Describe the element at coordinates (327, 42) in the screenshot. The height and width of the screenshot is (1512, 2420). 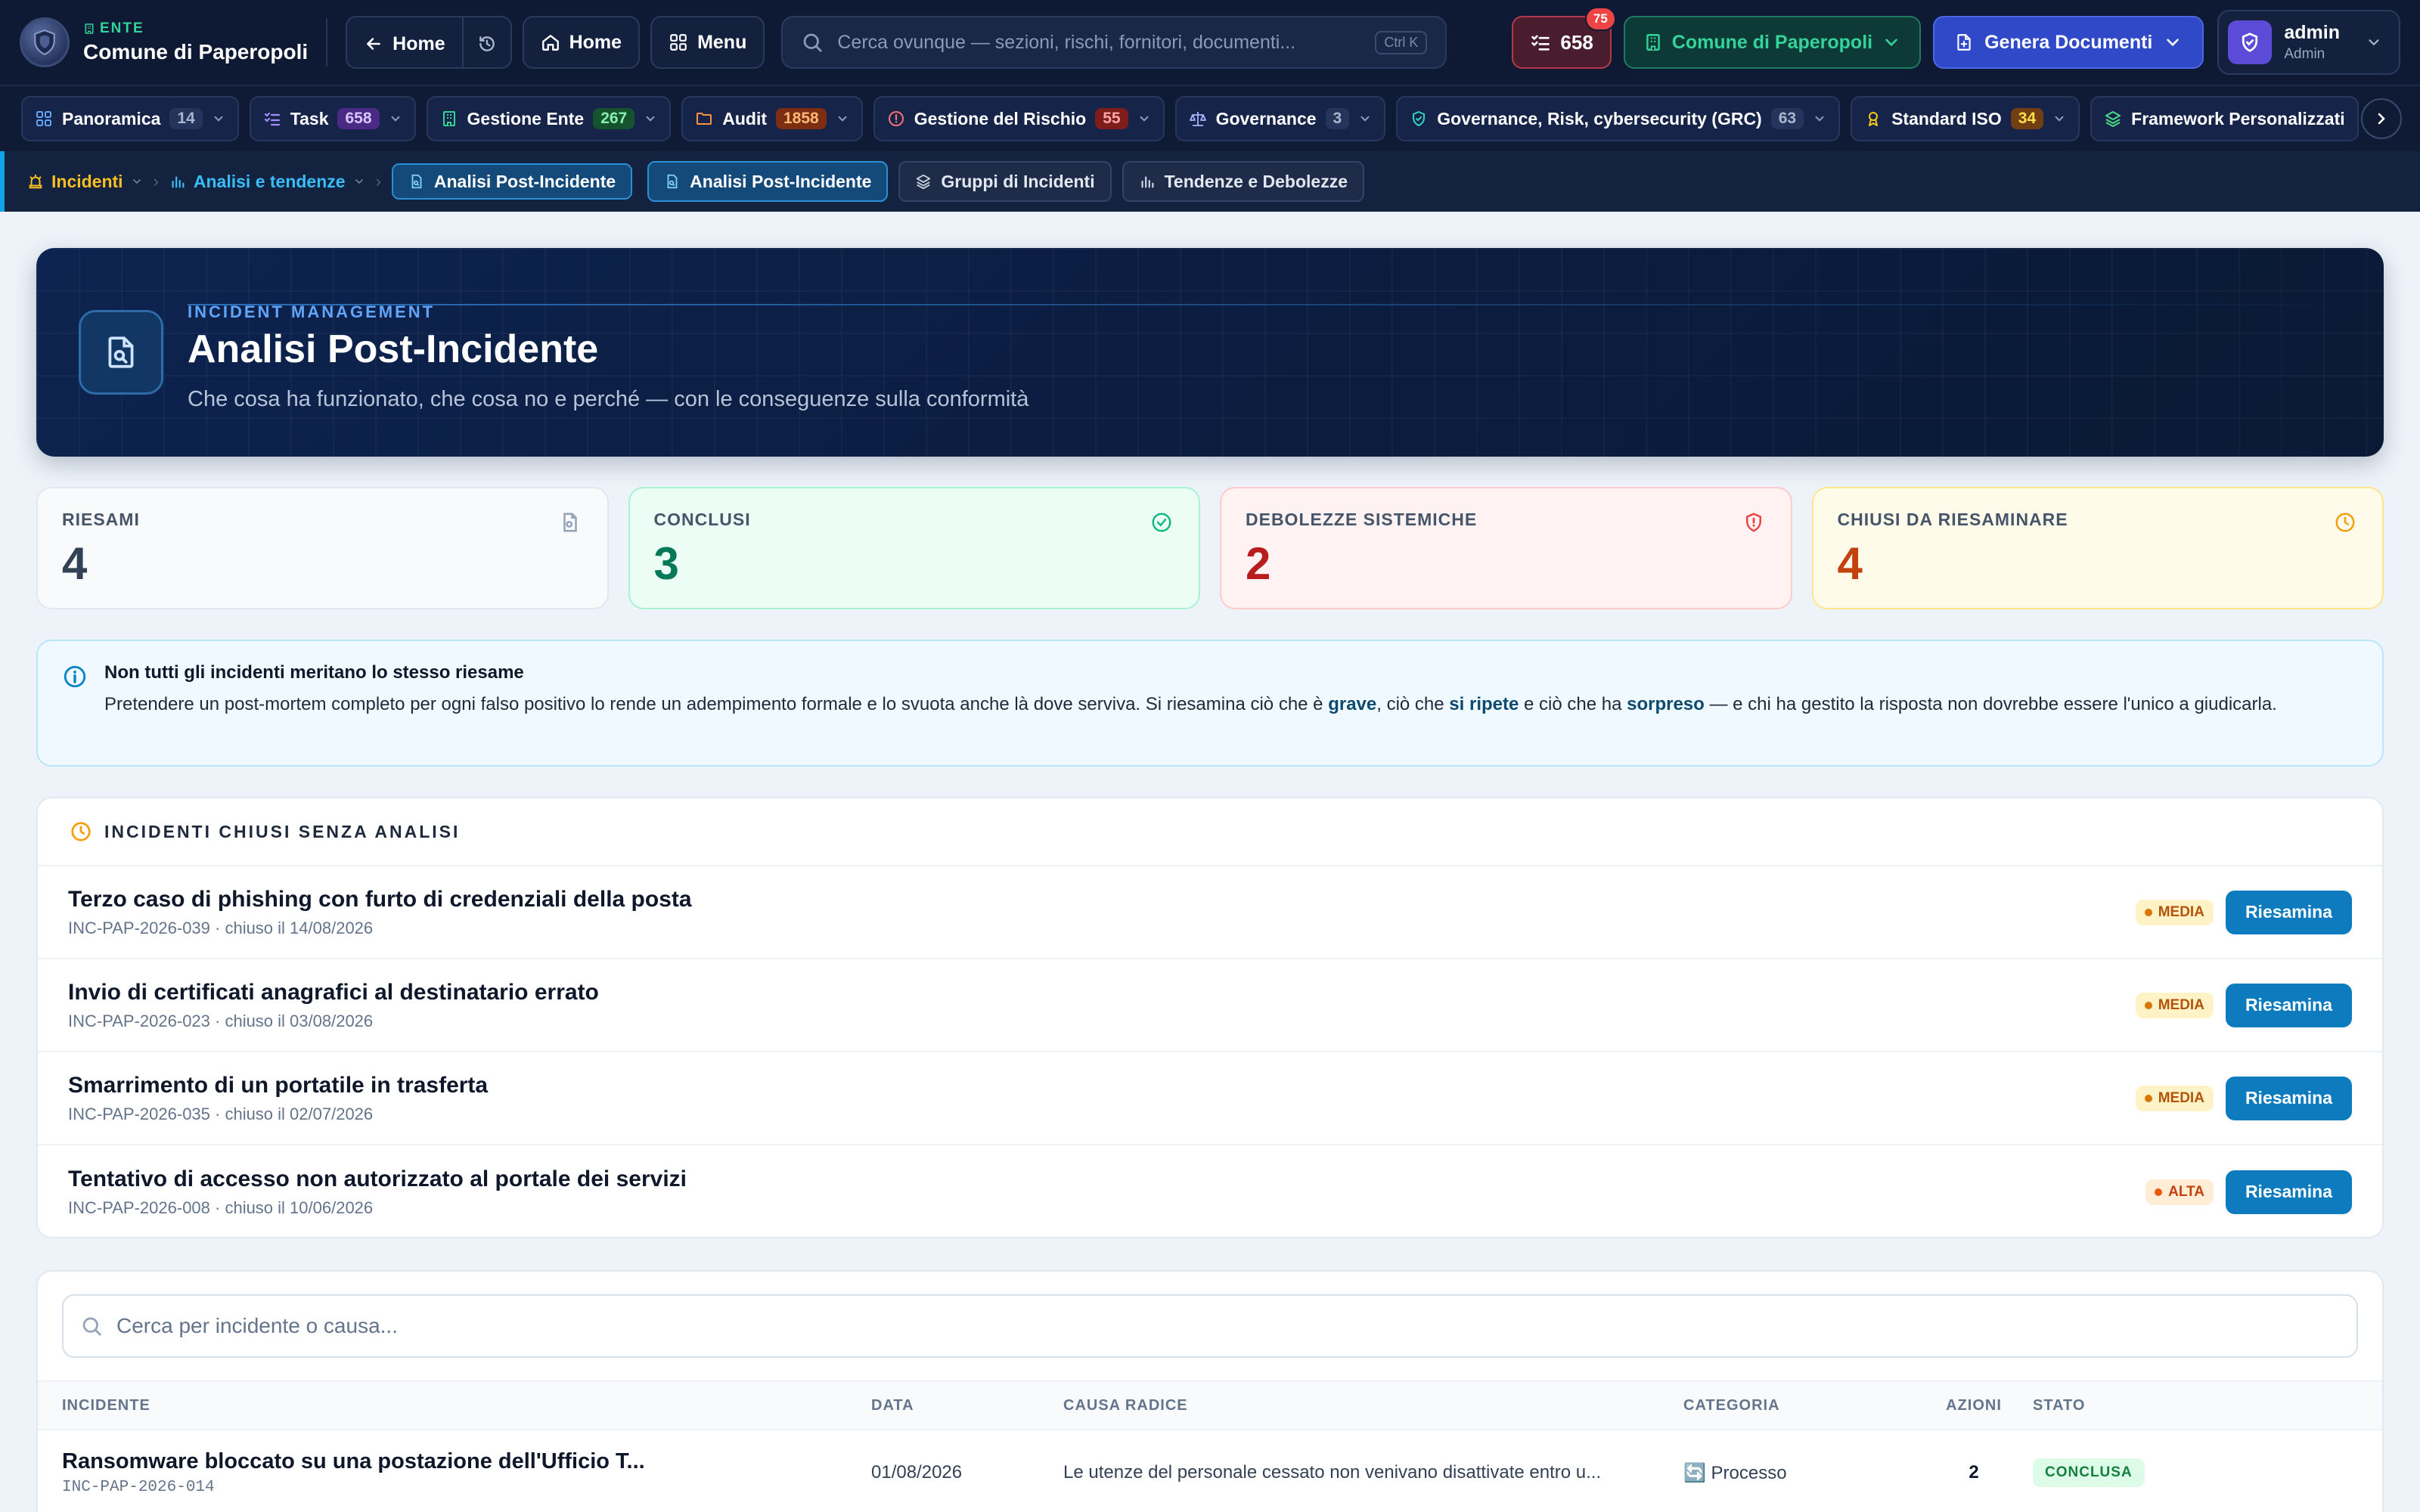
I see `divider` at that location.